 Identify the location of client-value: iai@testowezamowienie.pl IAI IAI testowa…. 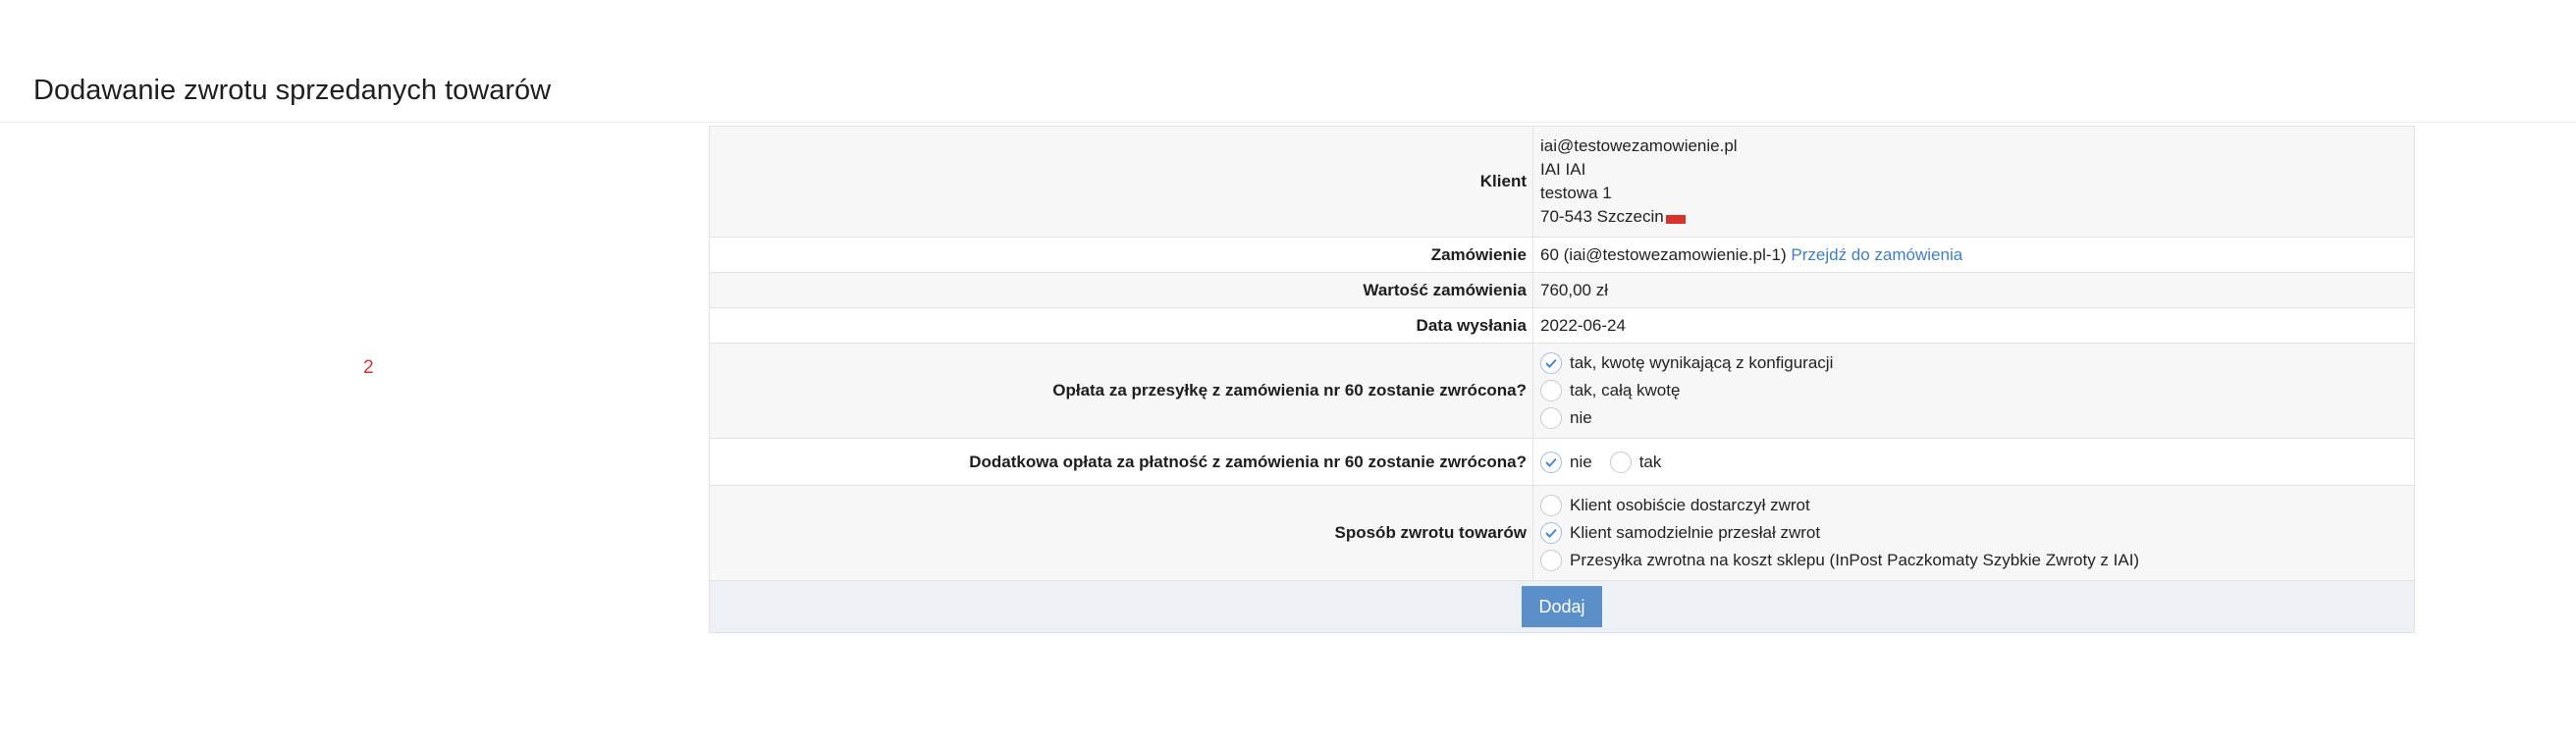
(1973, 182).